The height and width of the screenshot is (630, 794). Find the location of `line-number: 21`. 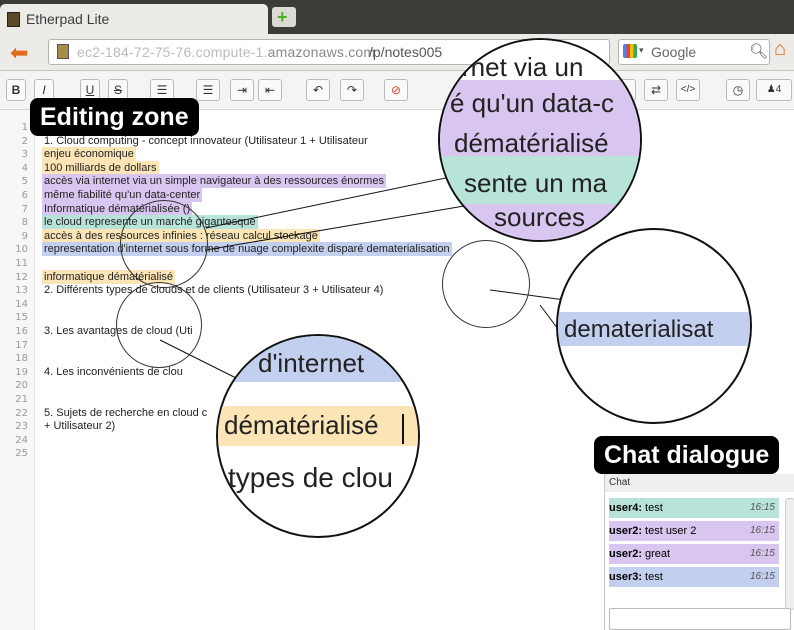

line-number: 21 is located at coordinates (21, 399).